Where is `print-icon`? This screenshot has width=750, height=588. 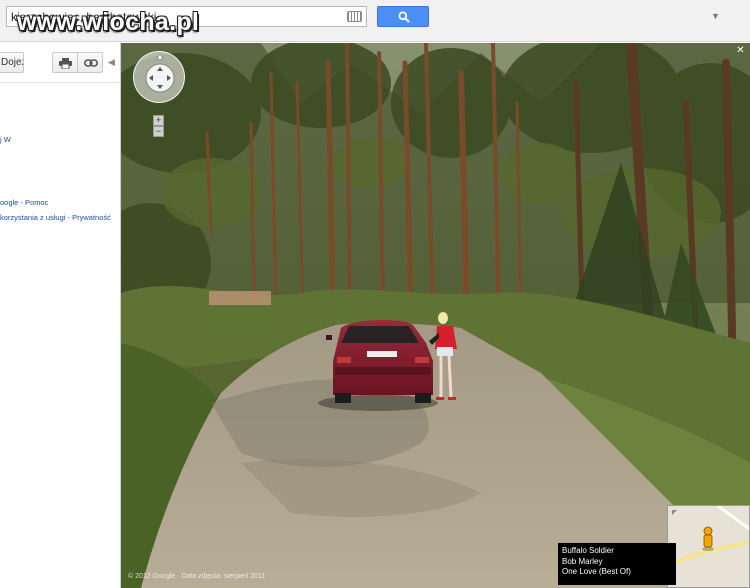
print-icon is located at coordinates (65, 63).